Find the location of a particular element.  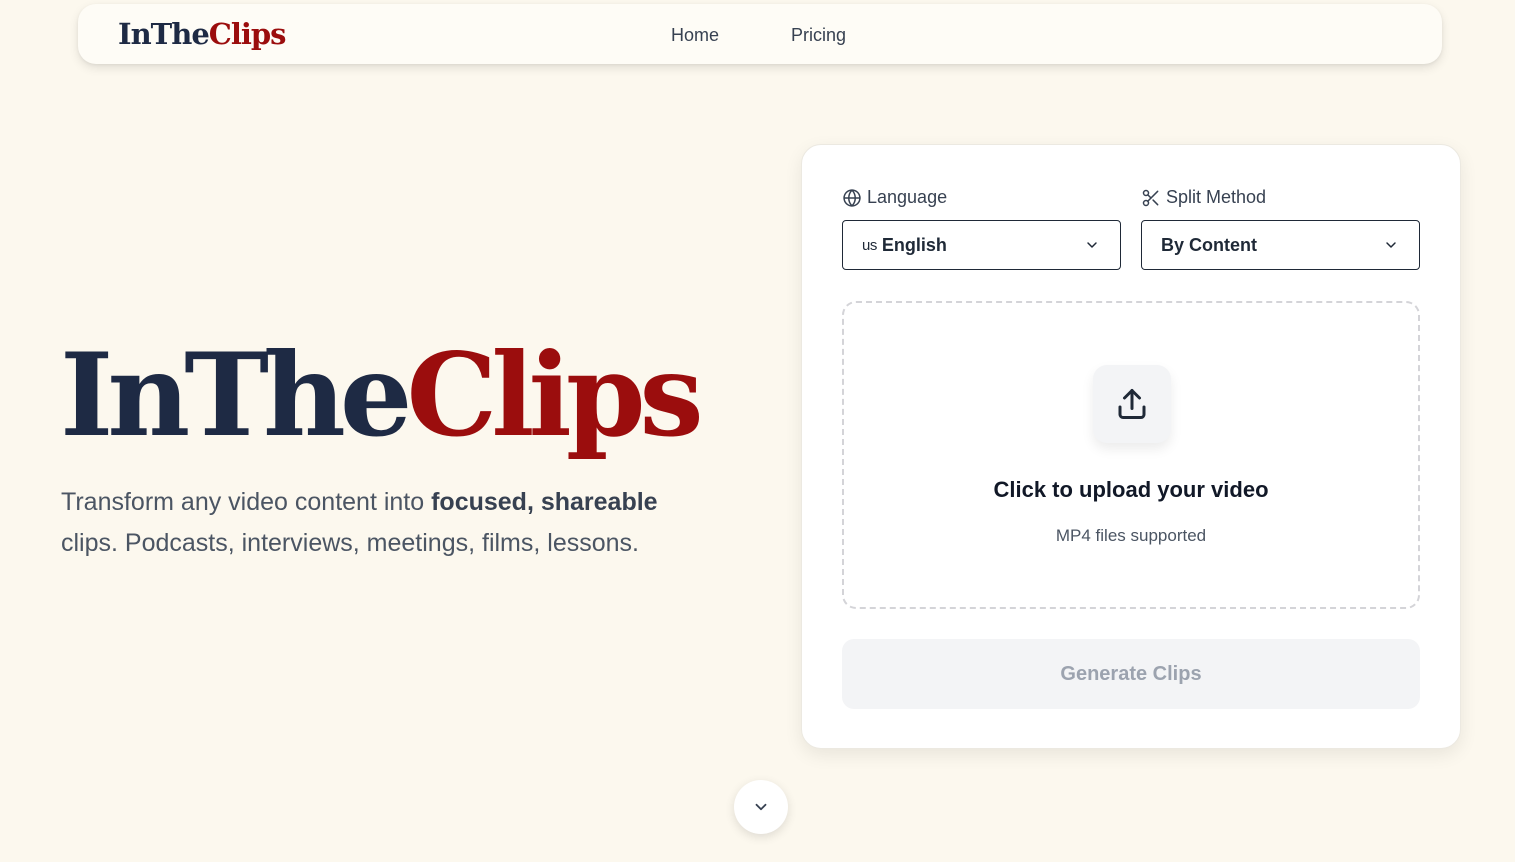

globe-icon is located at coordinates (852, 197).